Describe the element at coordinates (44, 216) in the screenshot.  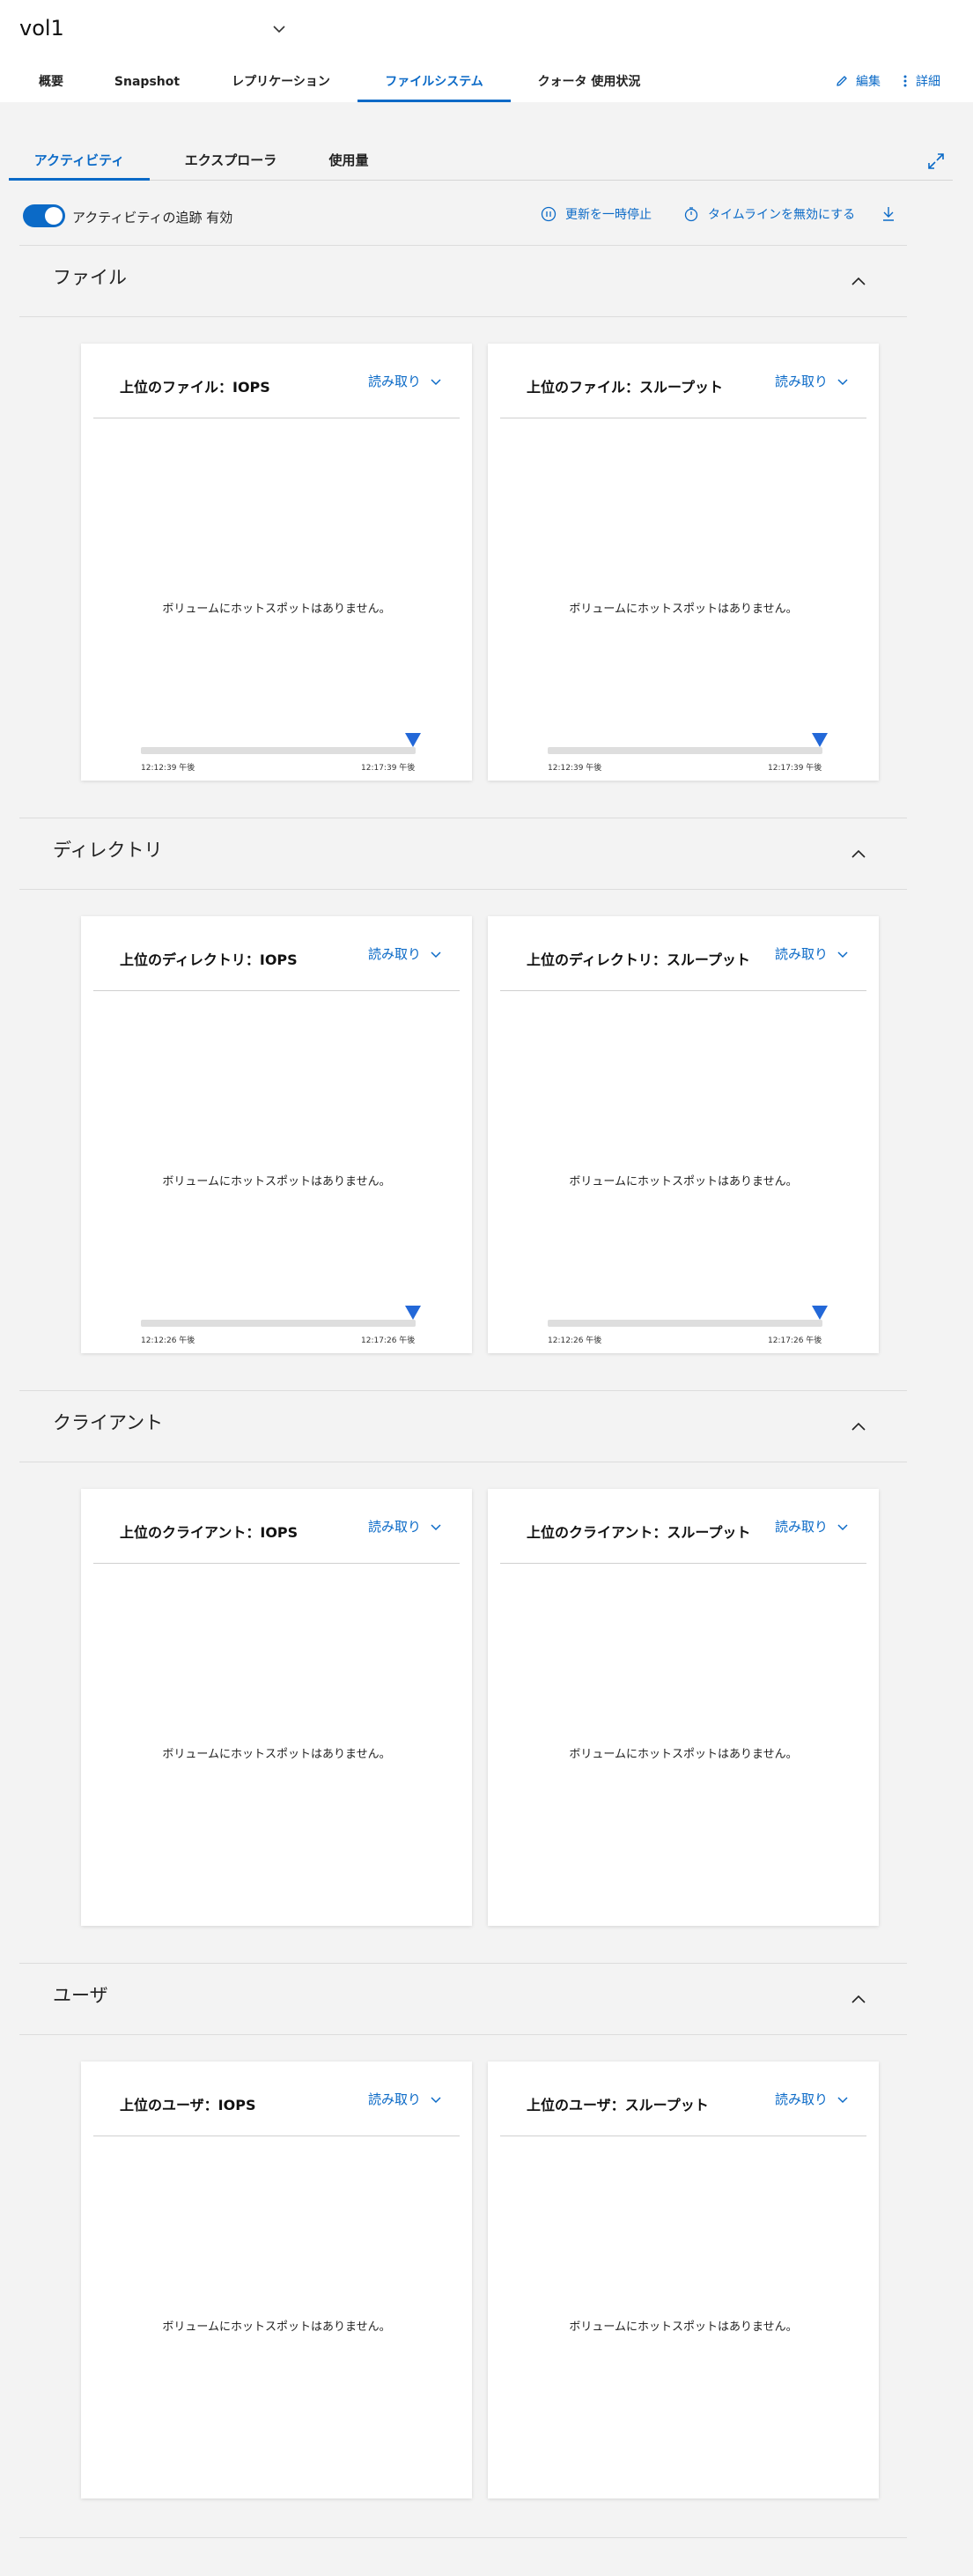
I see `activity-tracking-toggle` at that location.